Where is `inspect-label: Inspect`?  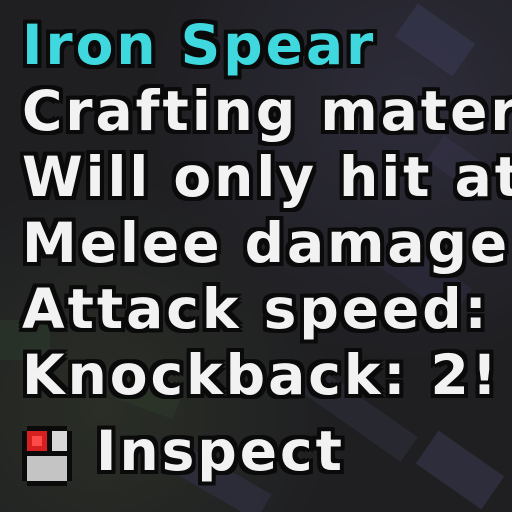 inspect-label: Inspect is located at coordinates (220, 451).